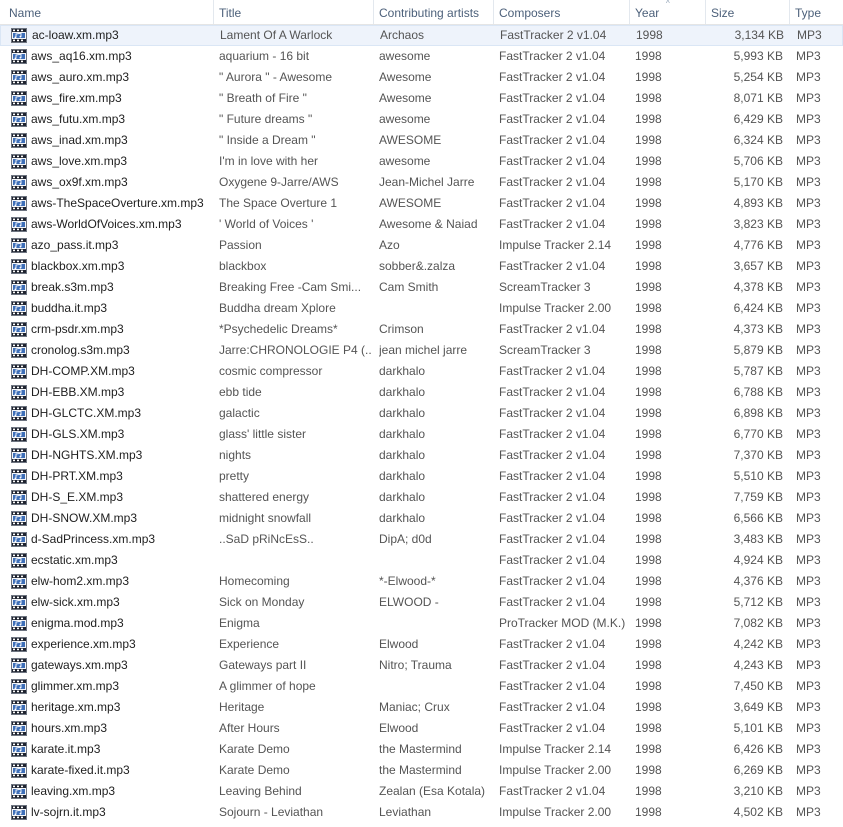 Image resolution: width=843 pixels, height=827 pixels. What do you see at coordinates (276, 35) in the screenshot?
I see `title-cell: Lament Of A Warlock` at bounding box center [276, 35].